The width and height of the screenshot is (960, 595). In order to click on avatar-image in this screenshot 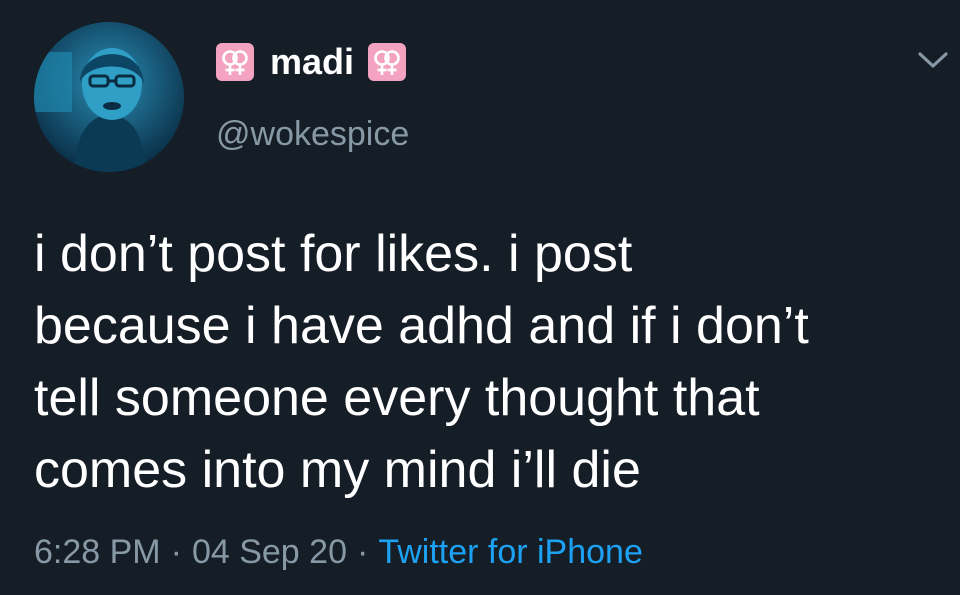, I will do `click(109, 97)`.